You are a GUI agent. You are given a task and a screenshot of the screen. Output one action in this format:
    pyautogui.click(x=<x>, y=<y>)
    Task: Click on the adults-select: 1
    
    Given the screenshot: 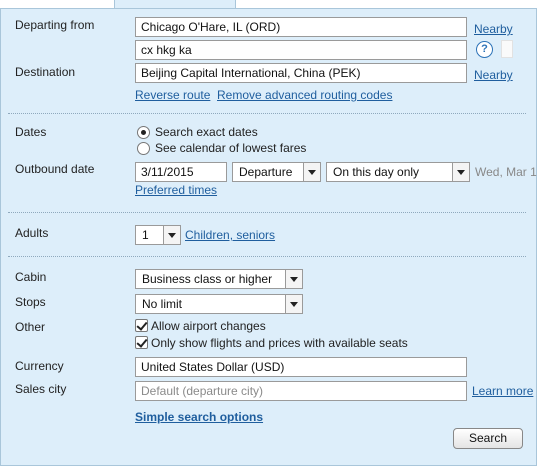 What is the action you would take?
    pyautogui.click(x=158, y=235)
    